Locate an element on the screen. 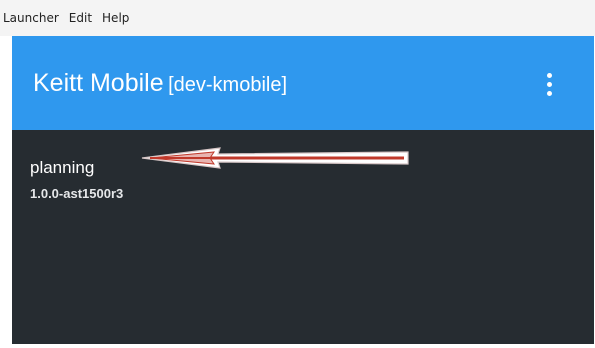 The height and width of the screenshot is (348, 595). menu-bar: Launcher Edit Help is located at coordinates (297, 18).